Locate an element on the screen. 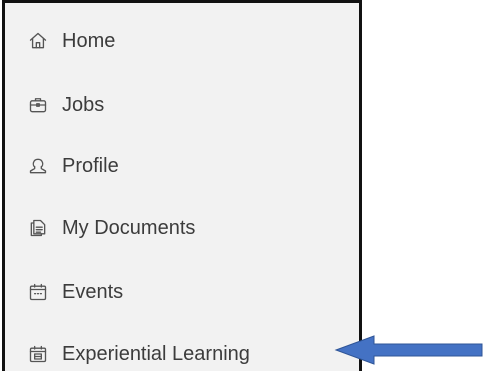 The image size is (485, 371). sidebar-item-label: Events is located at coordinates (93, 291).